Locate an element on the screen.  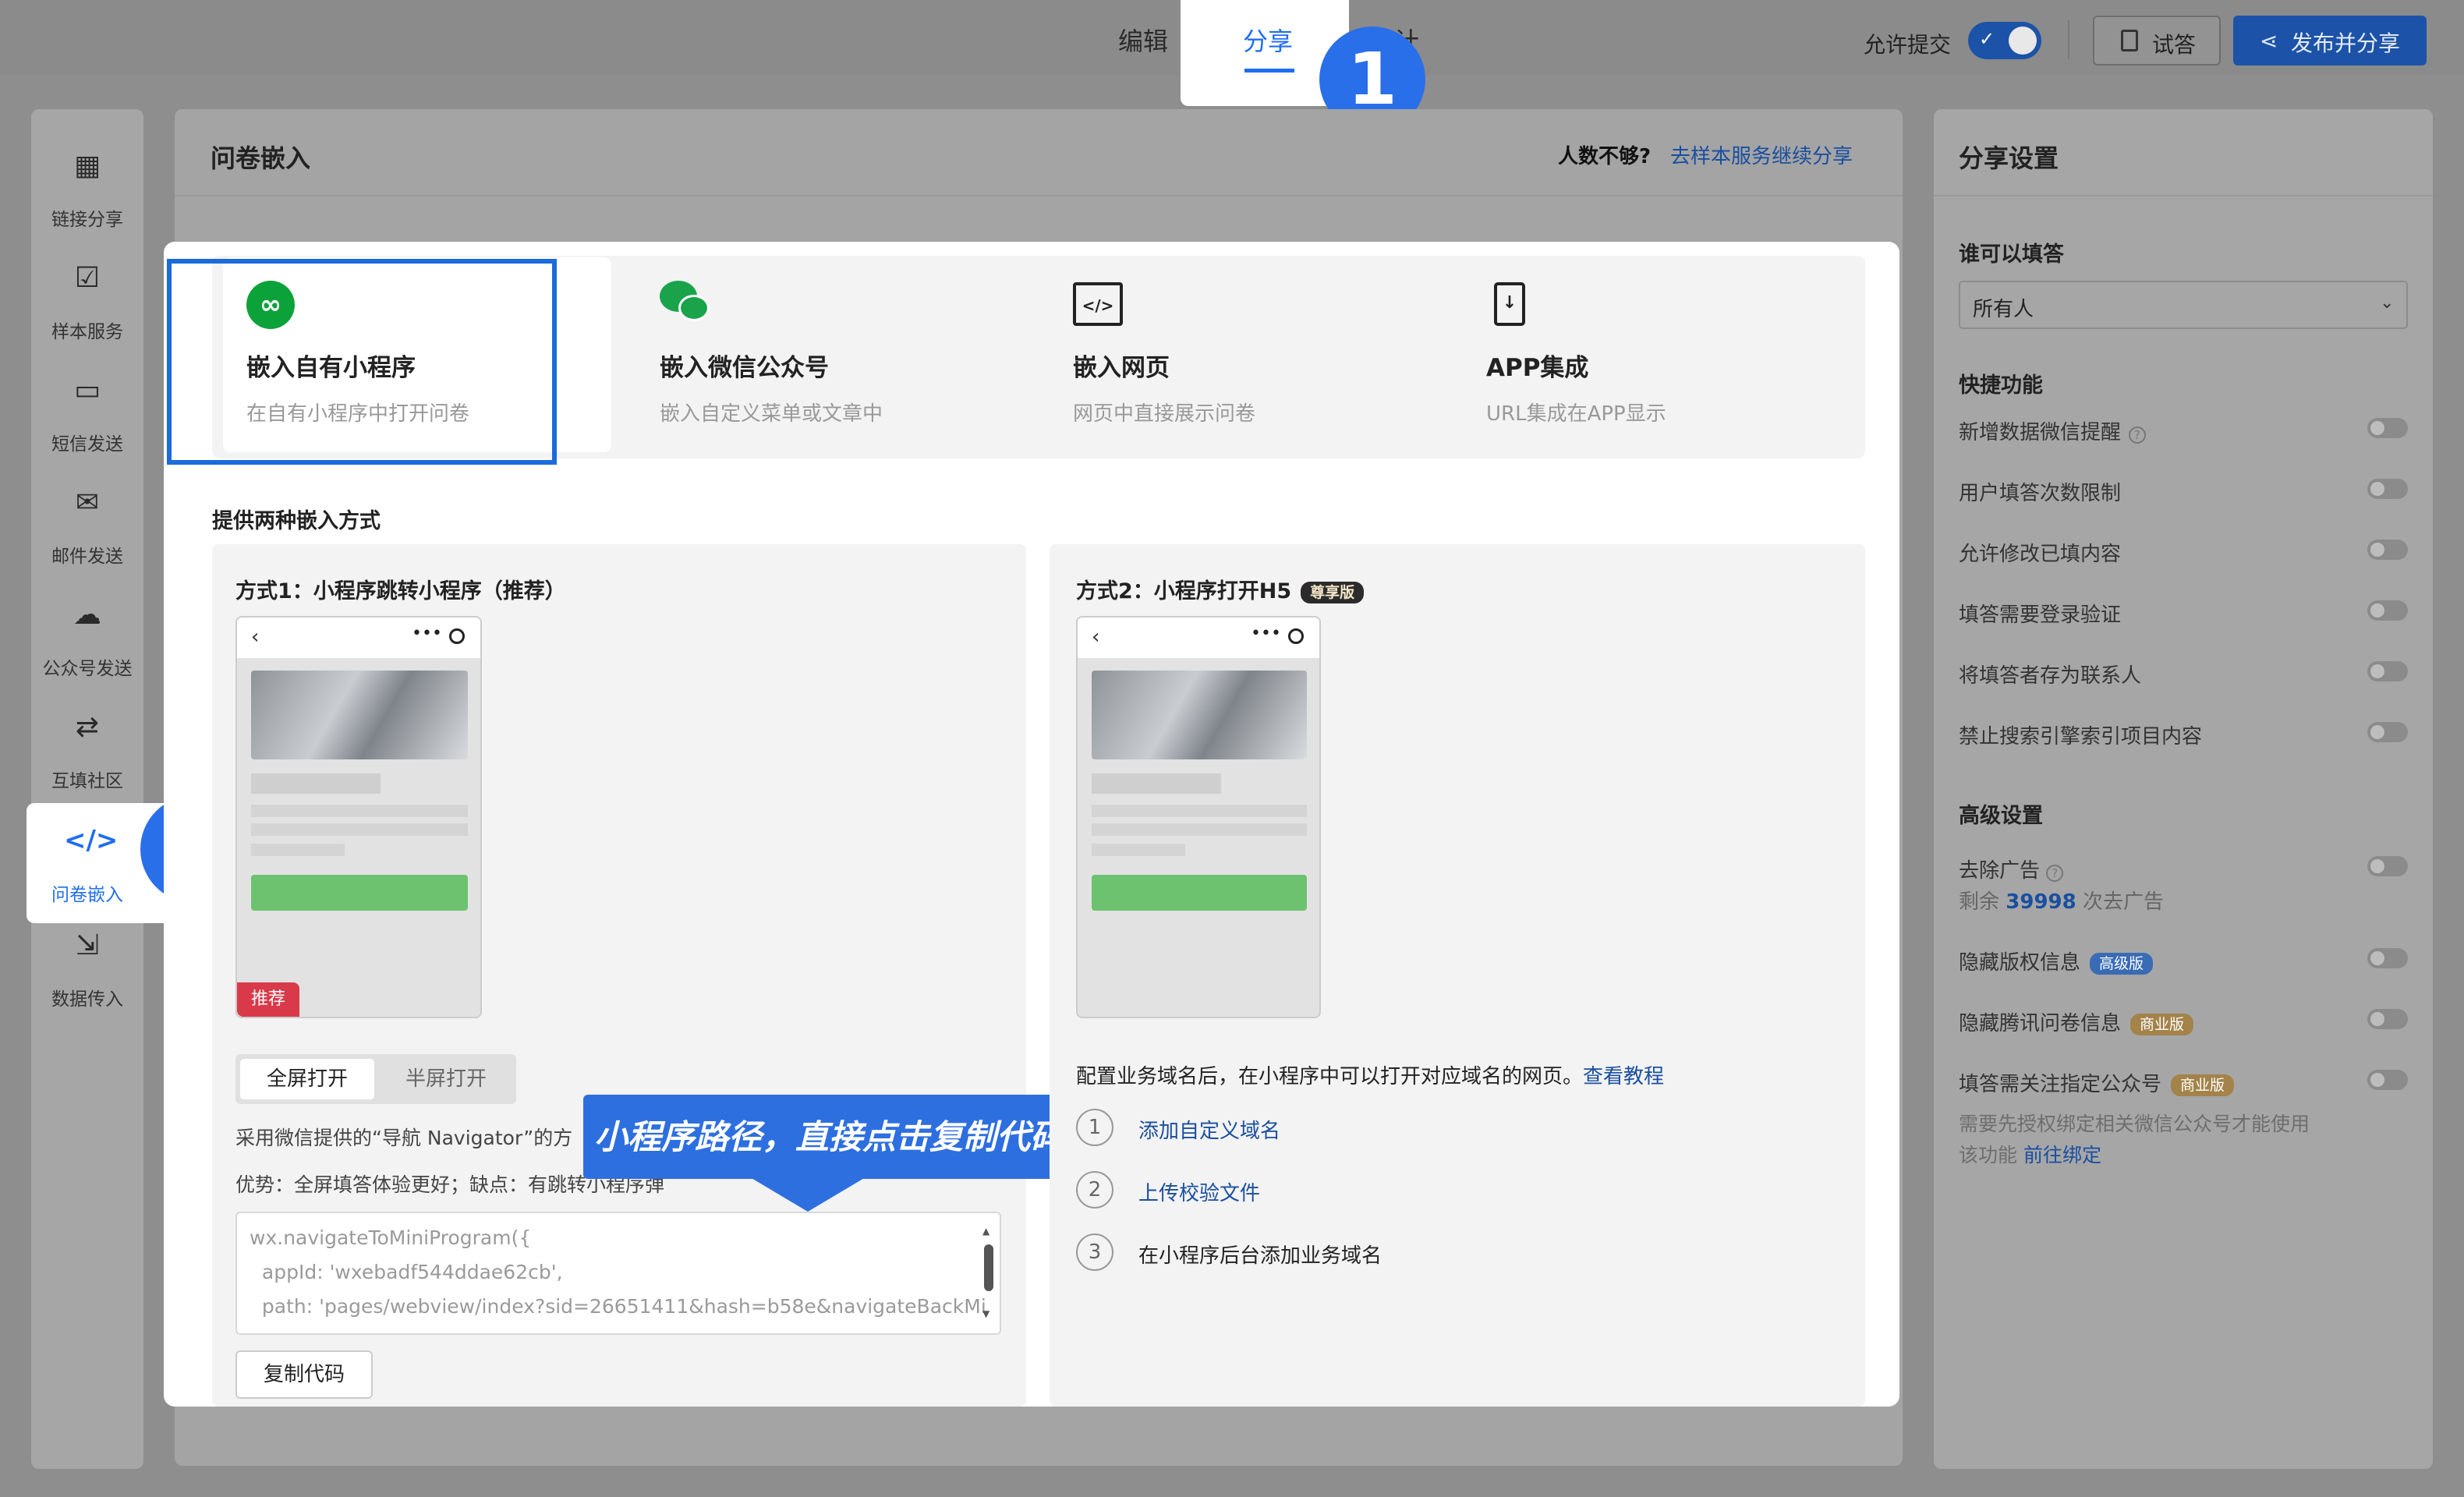
hide-copyright-label: 隐藏版权信息 高级版 is located at coordinates (2056, 961).